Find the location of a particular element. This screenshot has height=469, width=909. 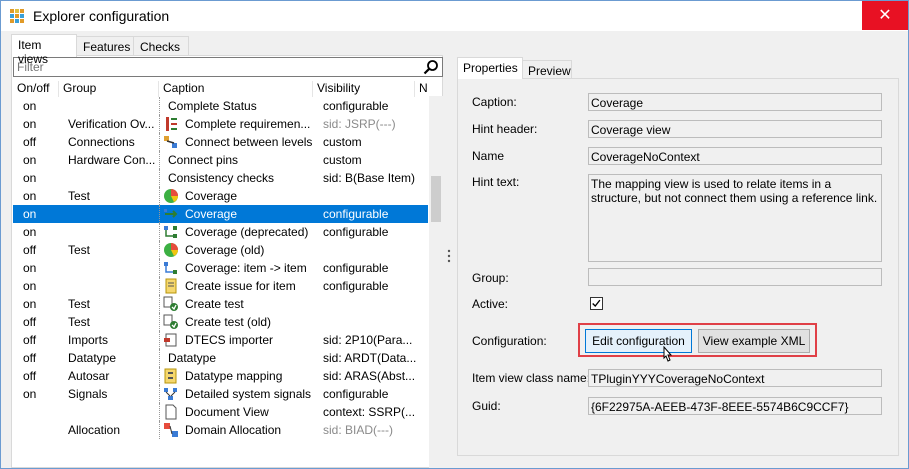

tab-checks: Checks is located at coordinates (161, 46).